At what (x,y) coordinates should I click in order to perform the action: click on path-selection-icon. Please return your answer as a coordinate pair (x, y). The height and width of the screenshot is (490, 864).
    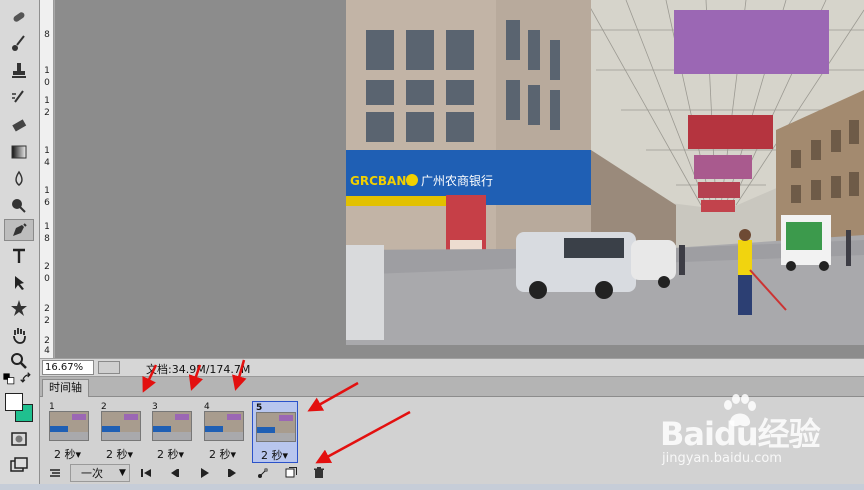
    Looking at the image, I should click on (19, 283).